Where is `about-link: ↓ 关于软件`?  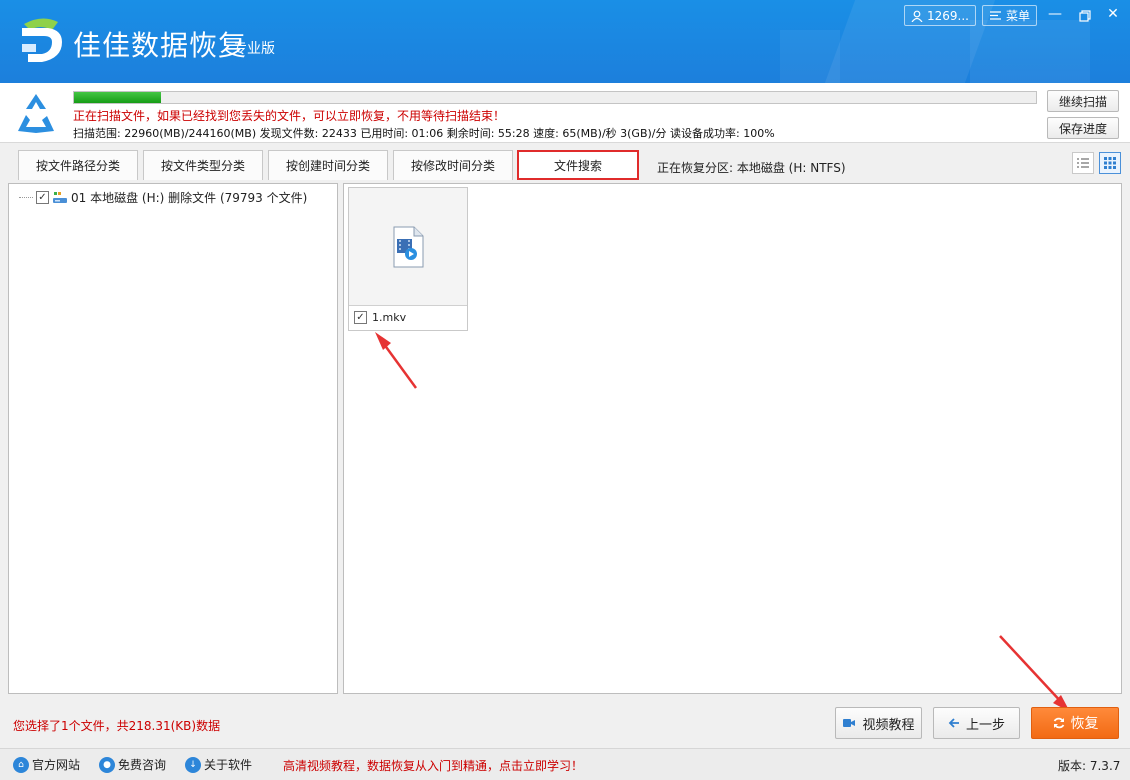 about-link: ↓ 关于软件 is located at coordinates (218, 764).